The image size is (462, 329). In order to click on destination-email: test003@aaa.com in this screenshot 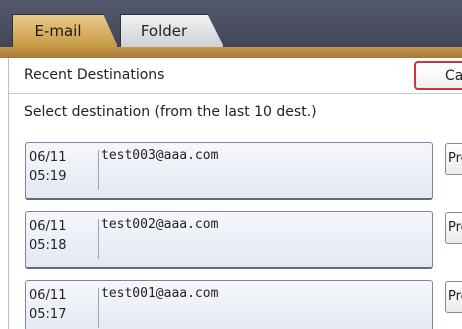, I will do `click(160, 155)`.